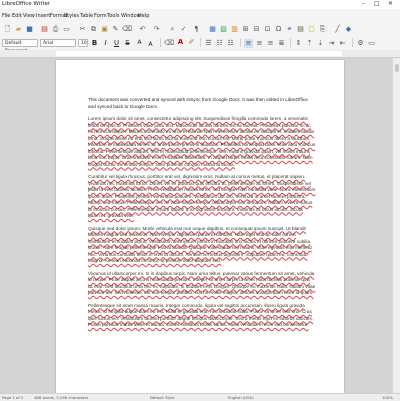 The height and width of the screenshot is (401, 400). Describe the element at coordinates (172, 29) in the screenshot. I see `find-replace-icon: ⌕` at that location.